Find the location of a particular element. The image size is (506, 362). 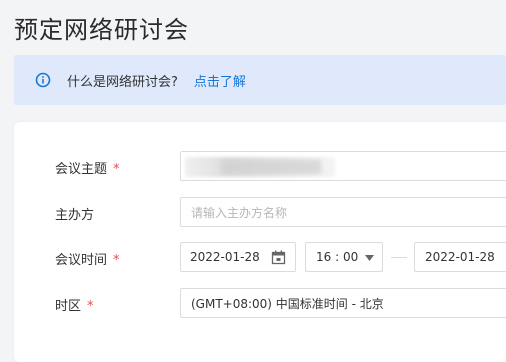

topic-input is located at coordinates (343, 166).